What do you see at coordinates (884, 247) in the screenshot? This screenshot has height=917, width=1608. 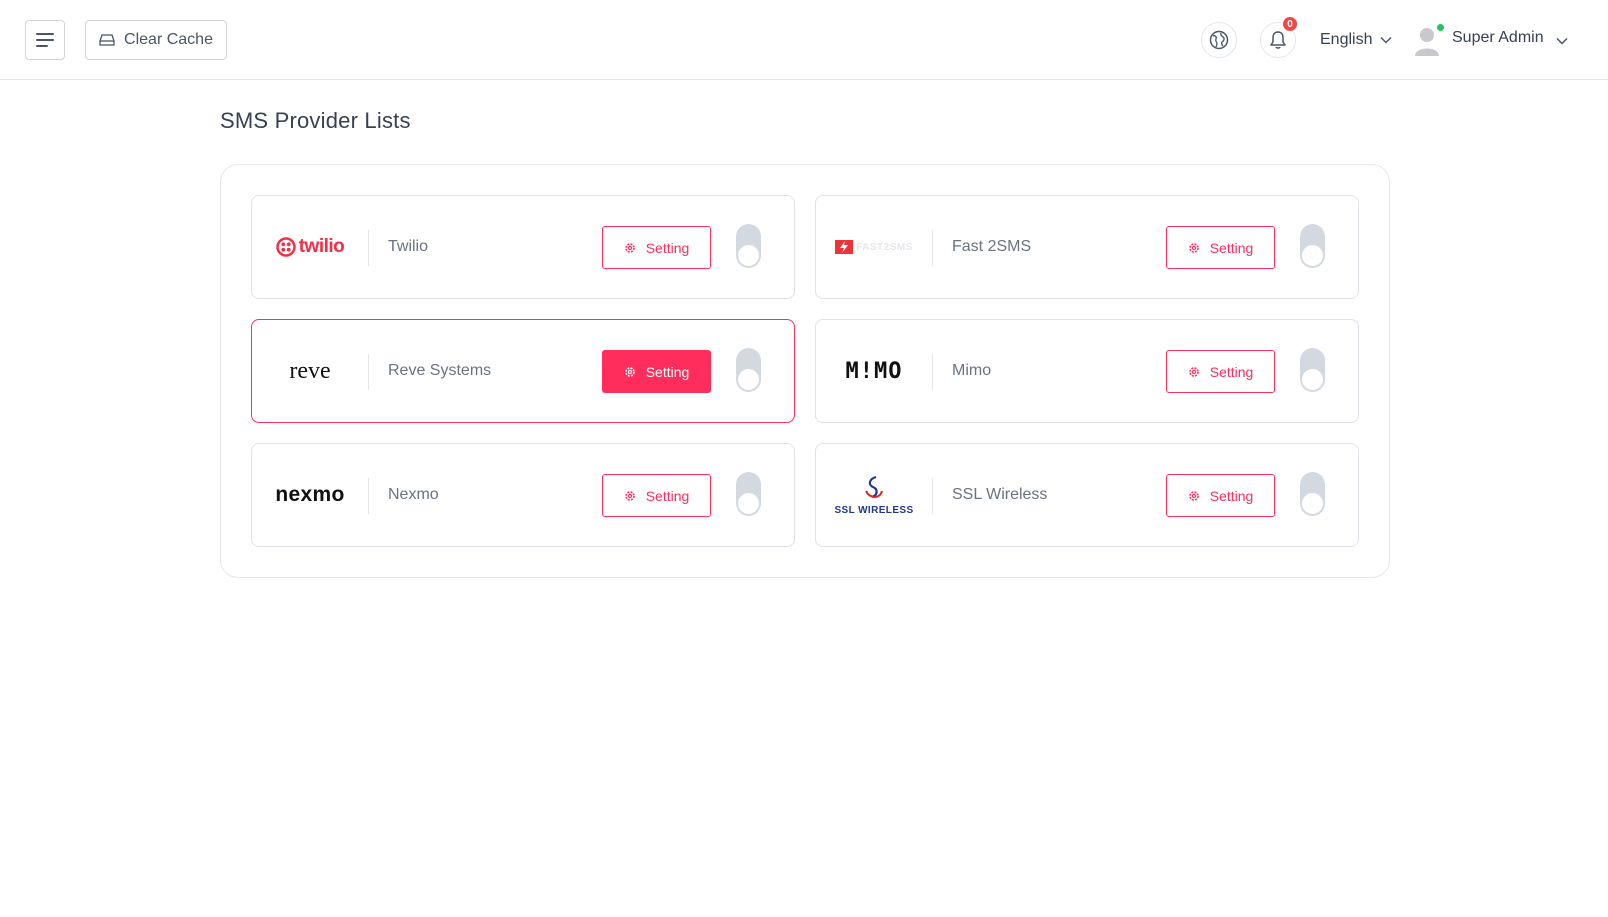 I see `fast2sms-logo-text: FAST2SMS` at bounding box center [884, 247].